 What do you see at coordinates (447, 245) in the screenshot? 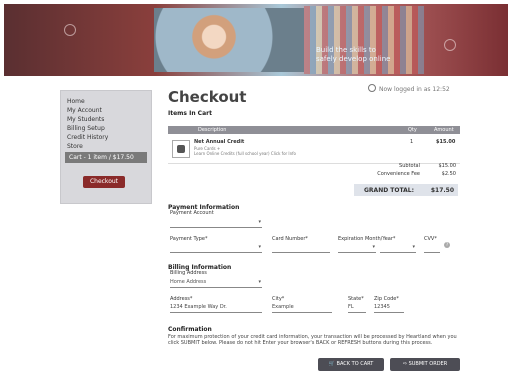
I see `help-icon: ?` at bounding box center [447, 245].